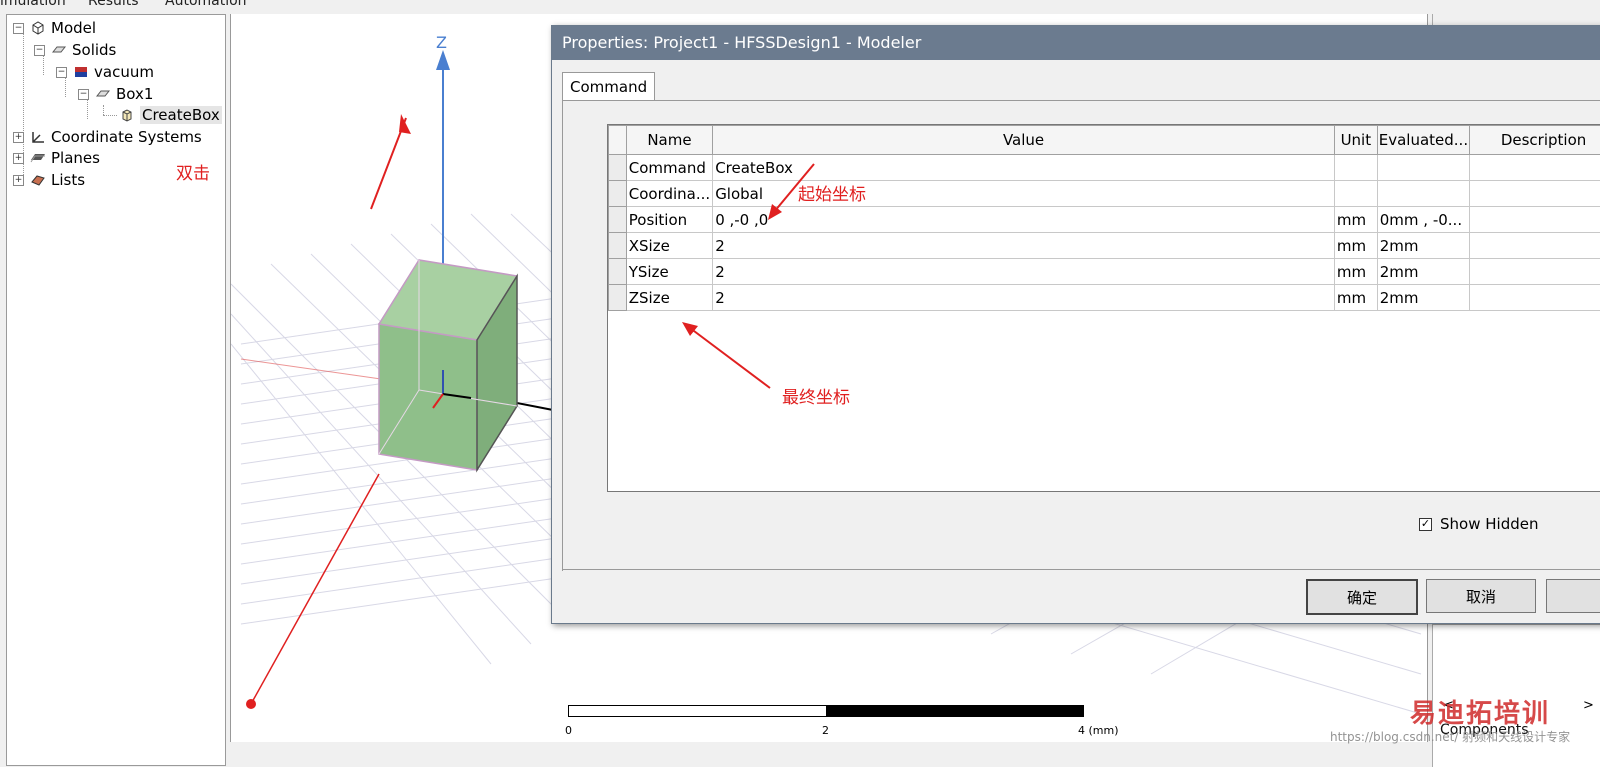 The height and width of the screenshot is (767, 1600). I want to click on arrowhead-end-coord, so click(690, 329).